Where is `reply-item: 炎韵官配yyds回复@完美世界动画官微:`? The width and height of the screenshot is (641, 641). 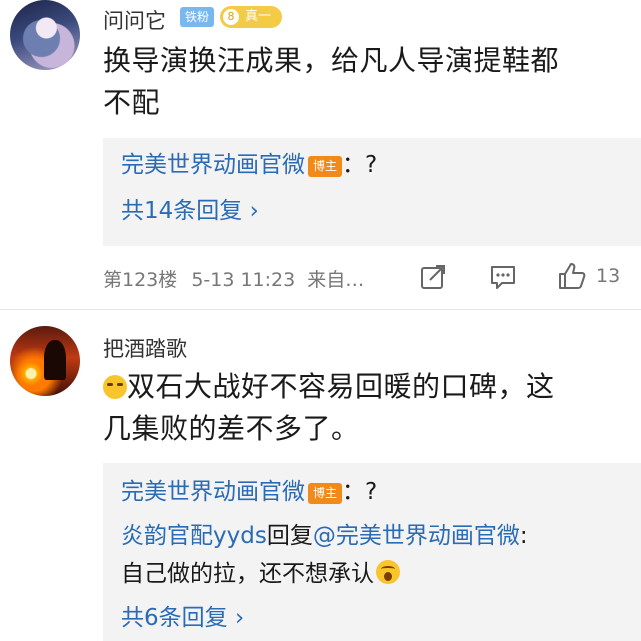 reply-item: 炎韵官配yyds回复@完美世界动画官微: is located at coordinates (324, 536).